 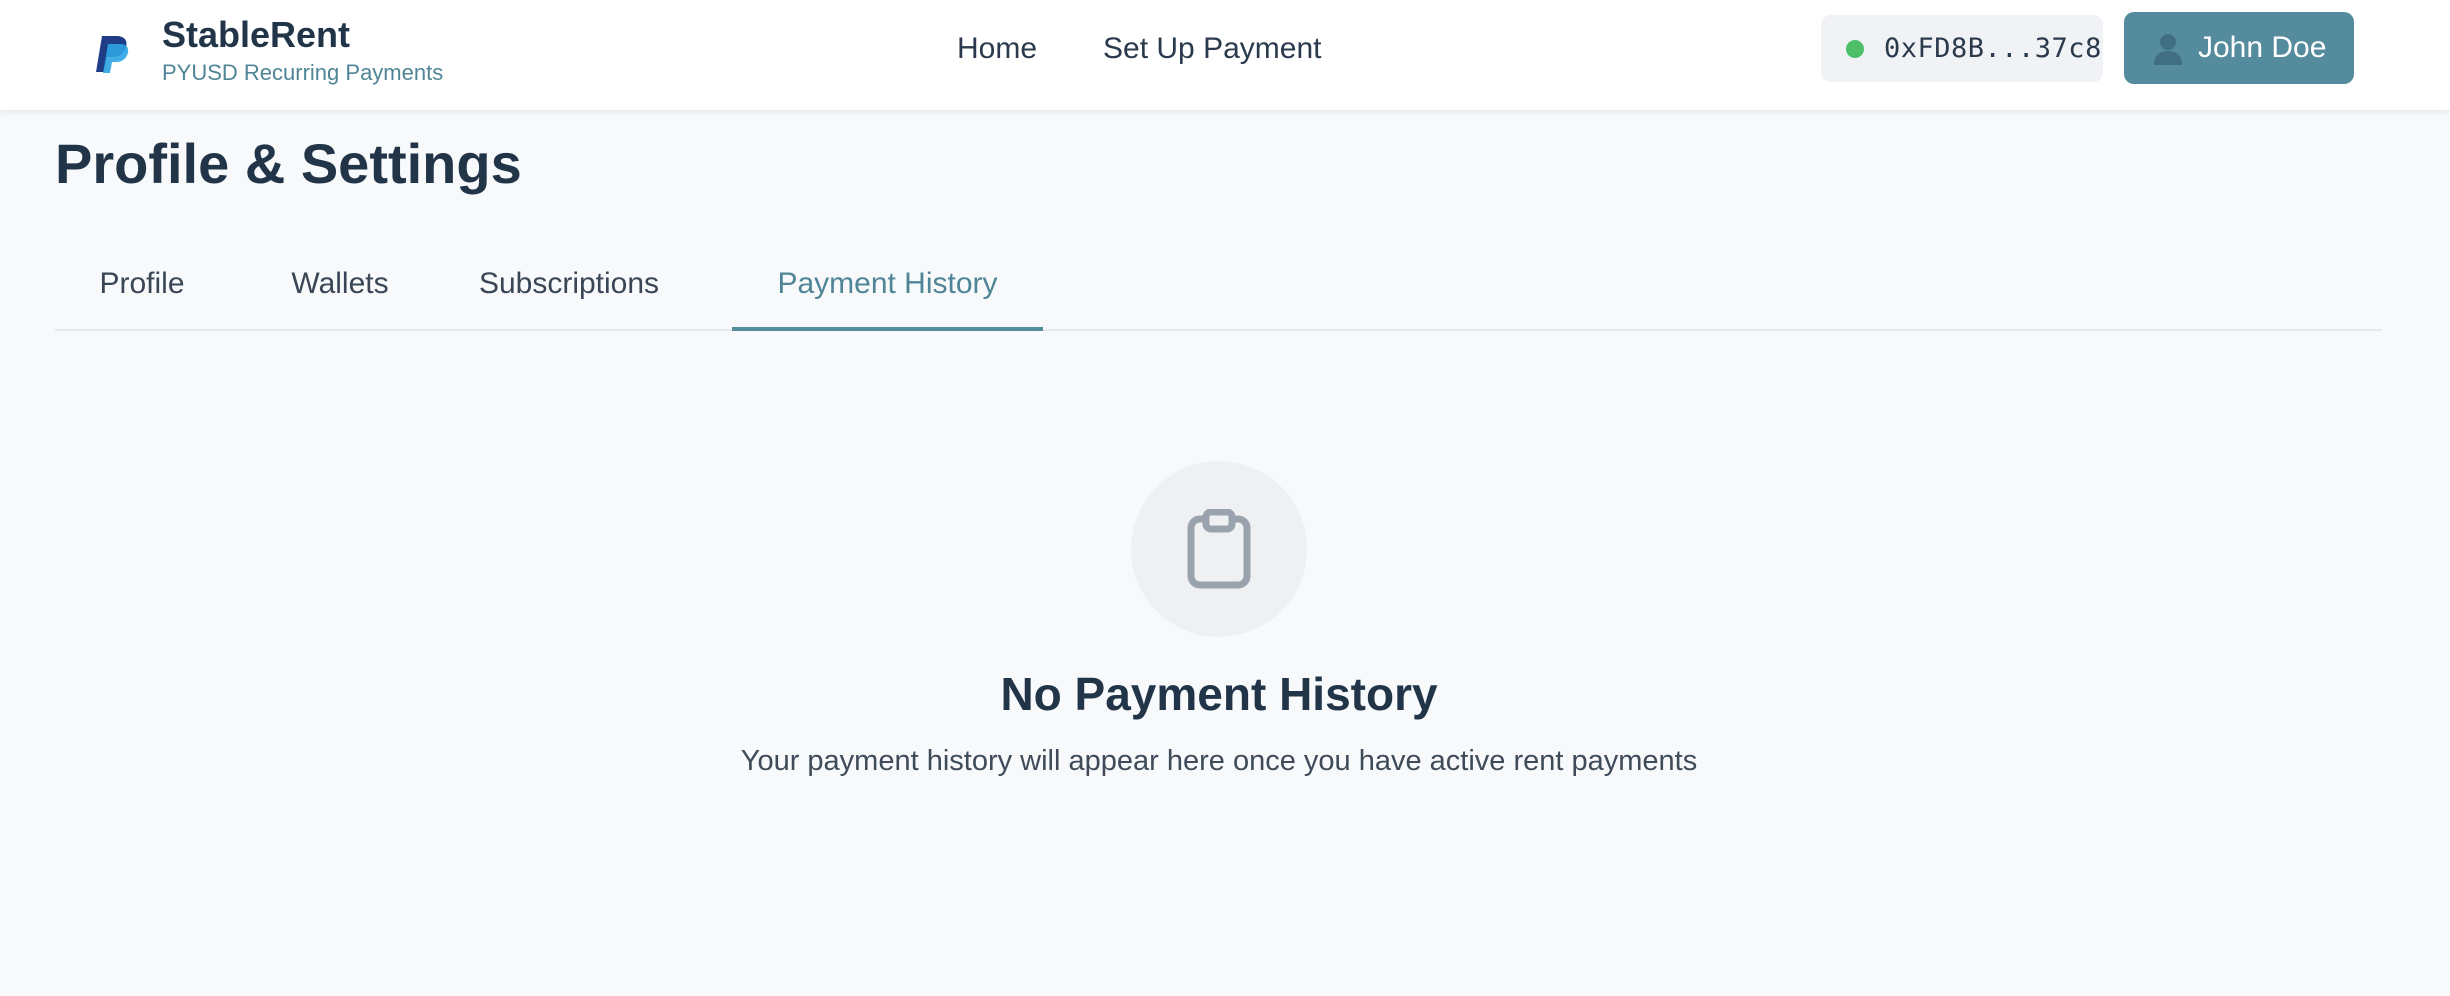 What do you see at coordinates (569, 293) in the screenshot?
I see `tab-subscriptions: Subscriptions` at bounding box center [569, 293].